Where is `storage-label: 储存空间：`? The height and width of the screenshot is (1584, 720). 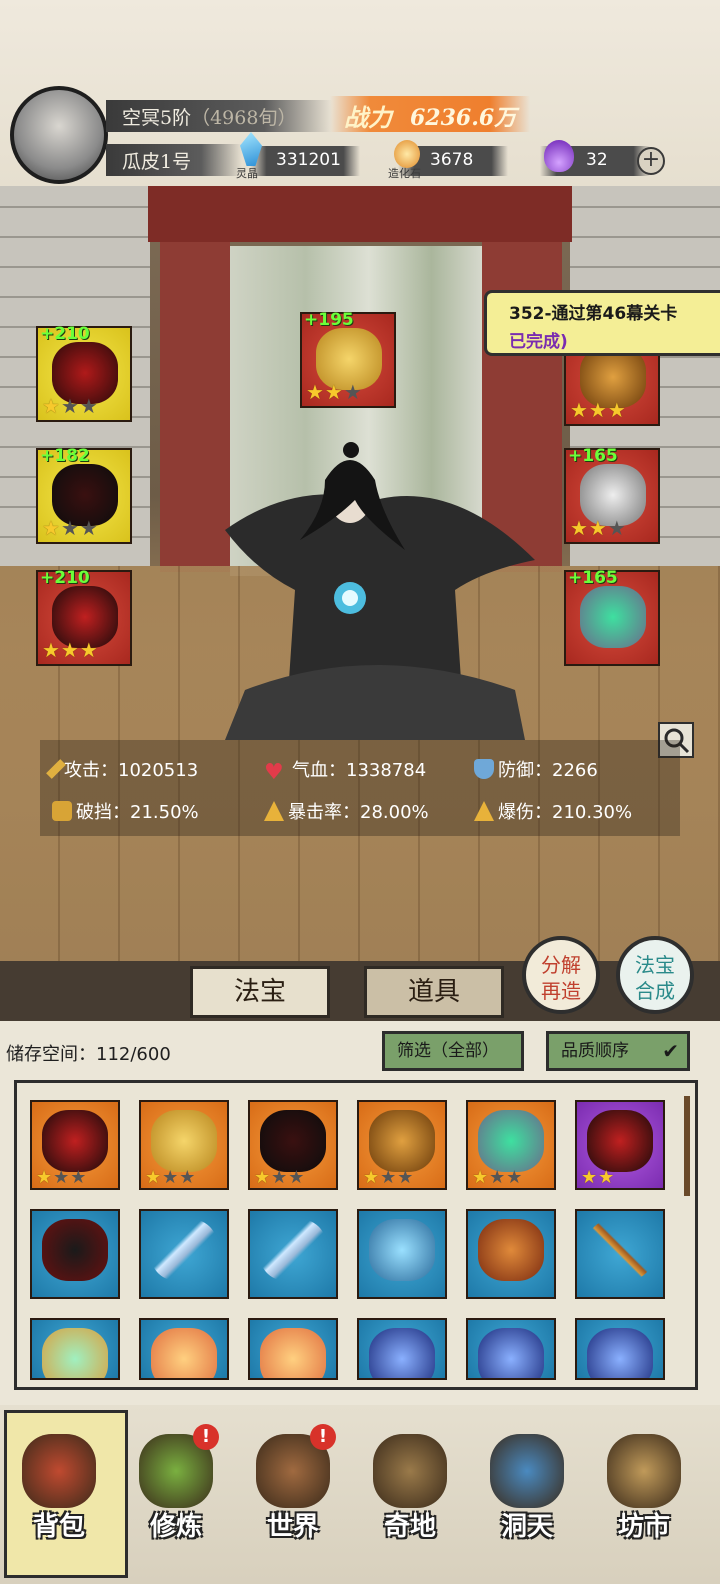
storage-label: 储存空间： is located at coordinates (51, 1054).